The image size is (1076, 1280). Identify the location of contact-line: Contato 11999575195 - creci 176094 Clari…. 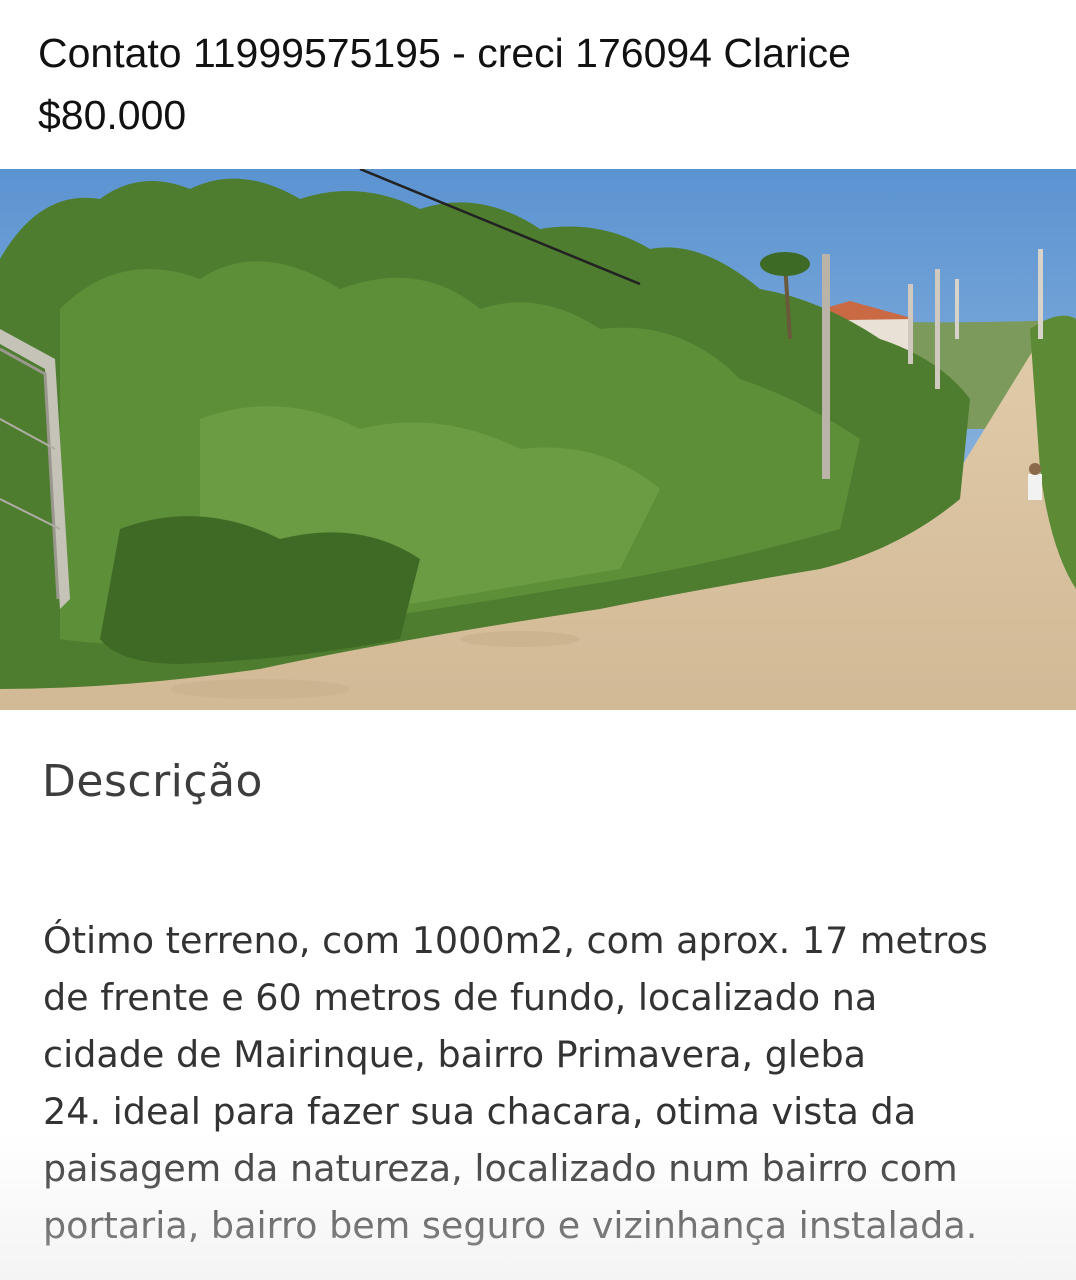
(444, 53).